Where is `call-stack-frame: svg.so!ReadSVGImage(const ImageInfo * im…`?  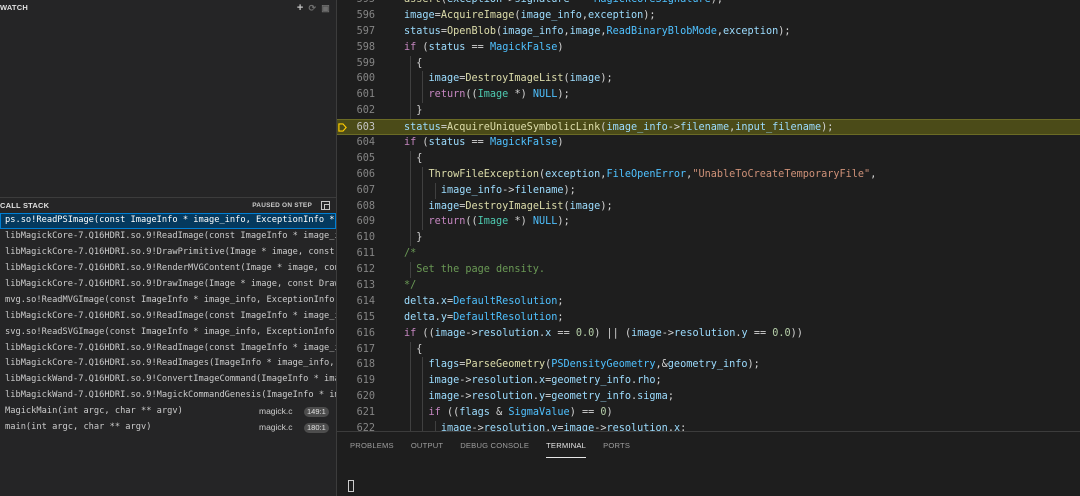 call-stack-frame: svg.so!ReadSVGImage(const ImageInfo * im… is located at coordinates (168, 333).